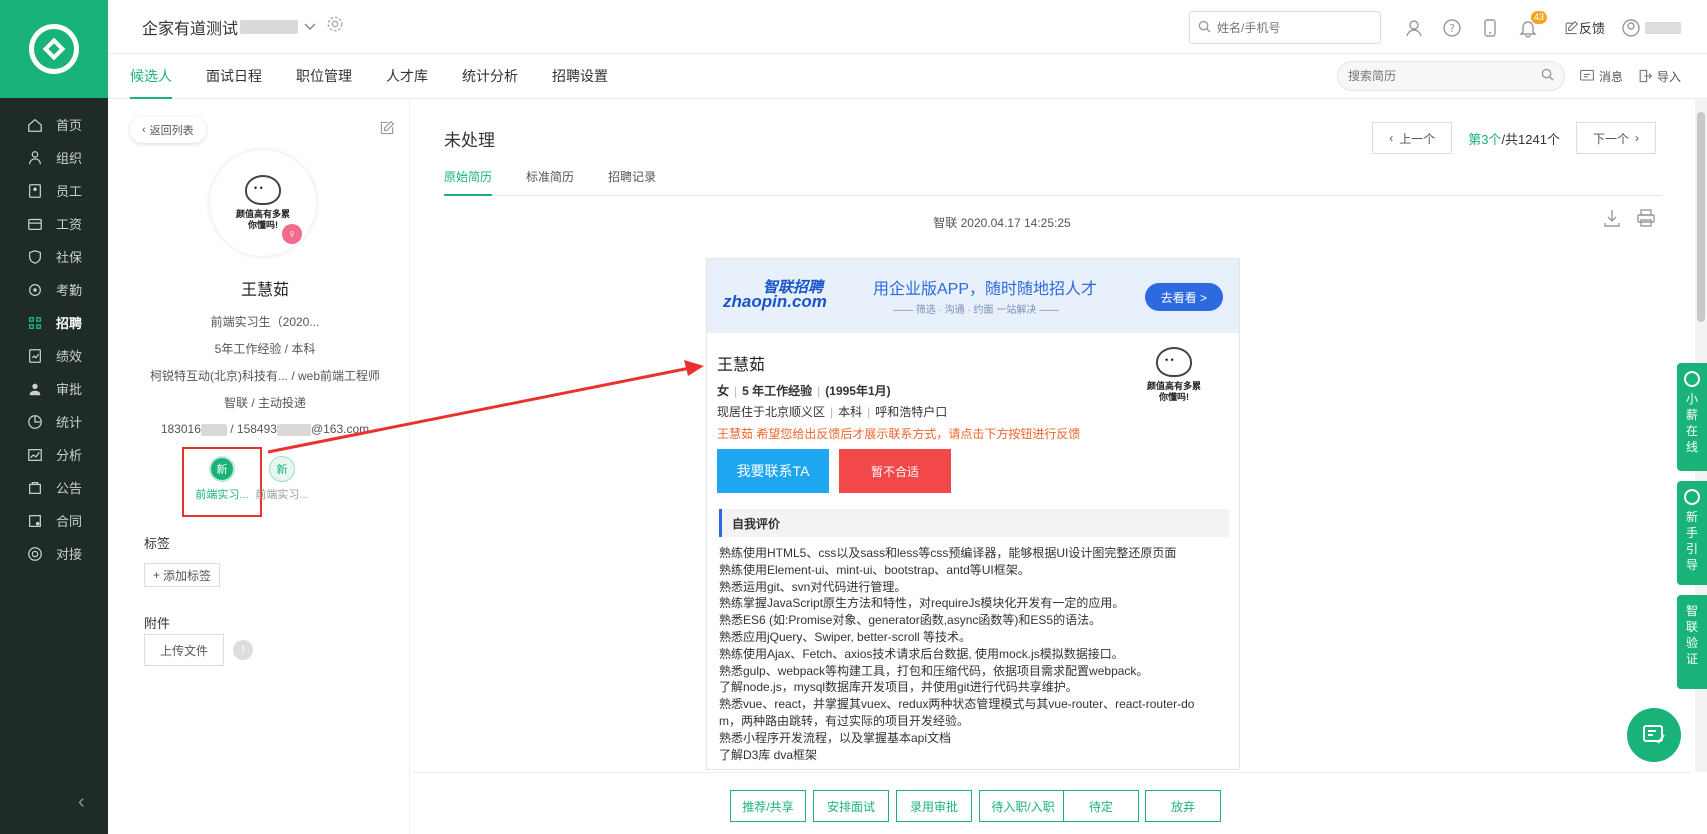 This screenshot has height=834, width=1707. What do you see at coordinates (151, 76) in the screenshot?
I see `tab-0: 候选人` at bounding box center [151, 76].